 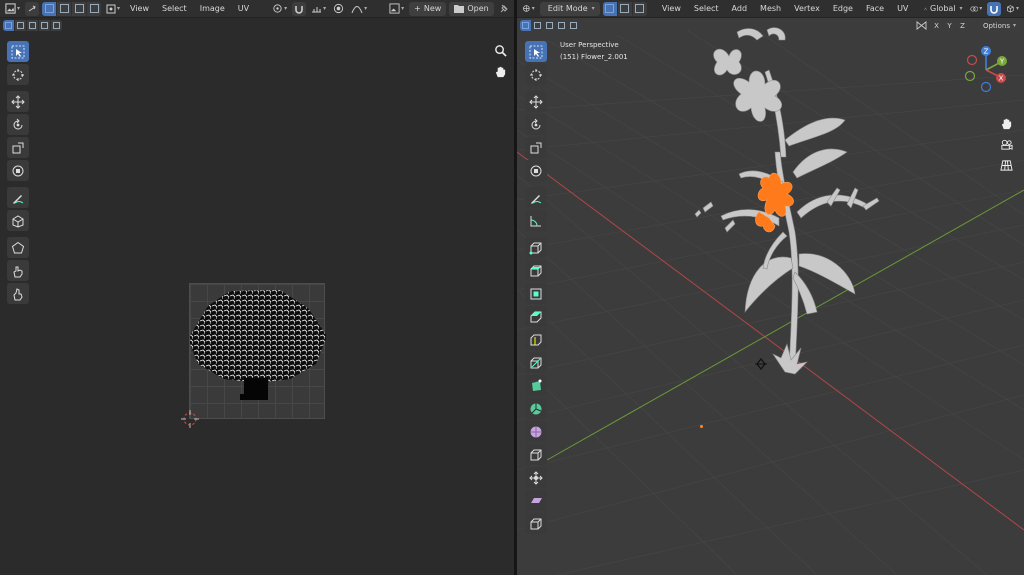 What do you see at coordinates (535, 197) in the screenshot?
I see `vp-tool-annotate` at bounding box center [535, 197].